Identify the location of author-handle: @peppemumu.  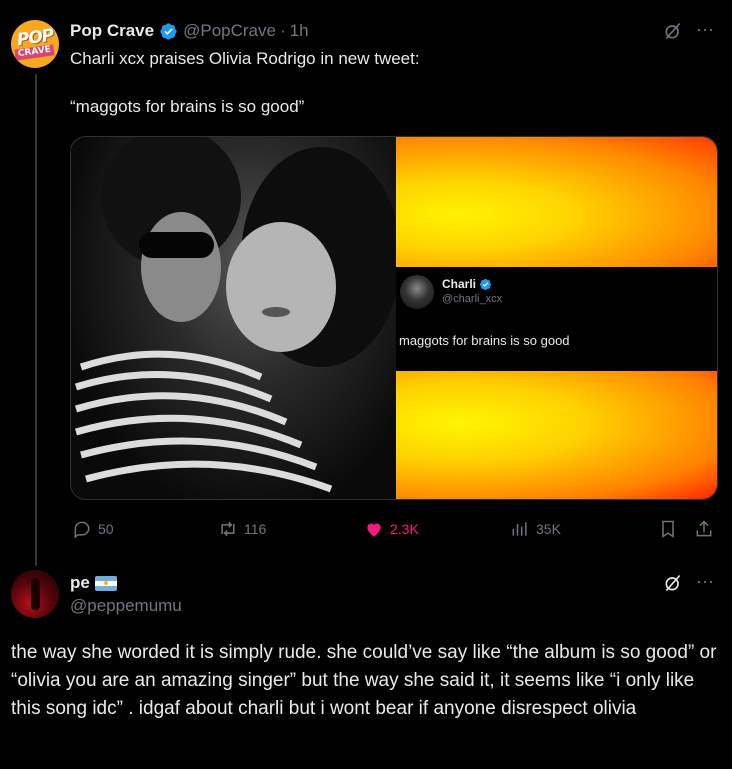
(126, 606).